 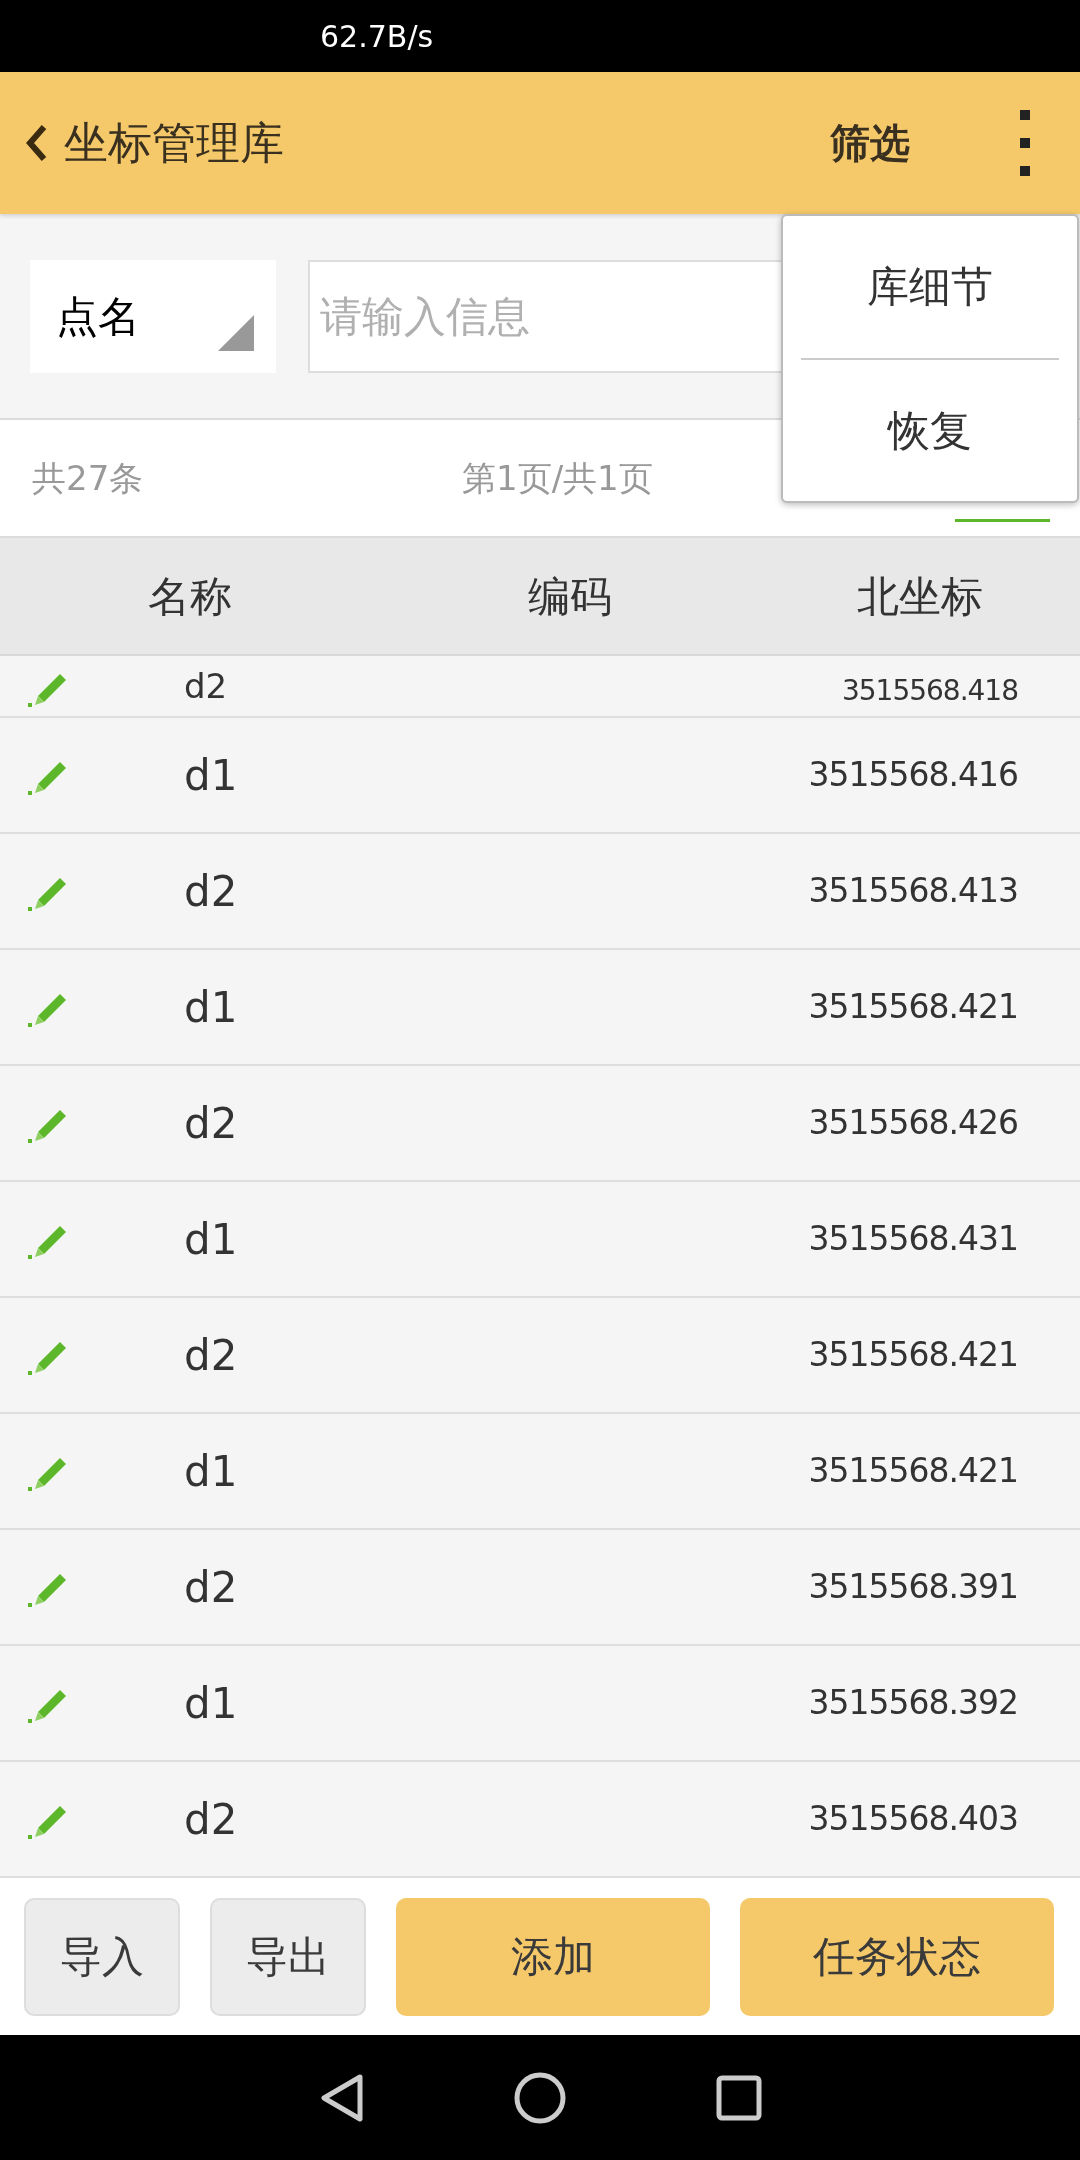 What do you see at coordinates (377, 36) in the screenshot?
I see `network-speed: 62.7B/s` at bounding box center [377, 36].